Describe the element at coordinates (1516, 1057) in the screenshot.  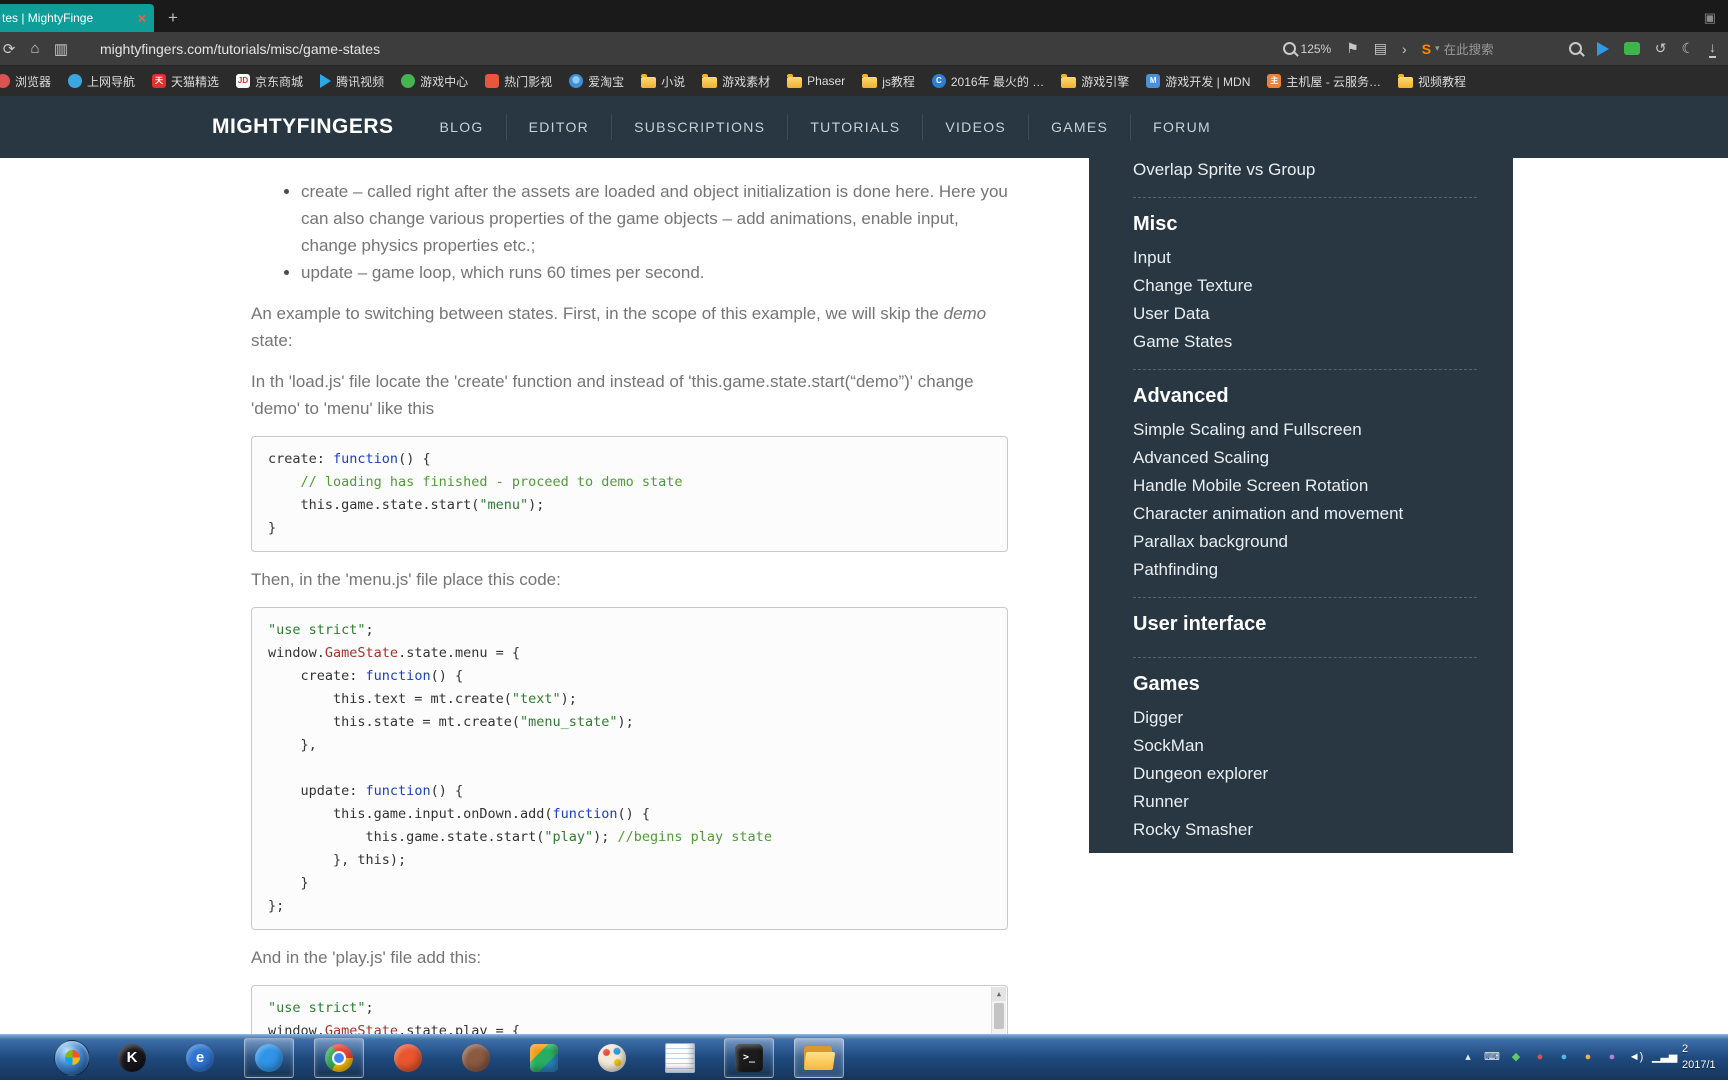
I see `tray-security-icon: ◆` at that location.